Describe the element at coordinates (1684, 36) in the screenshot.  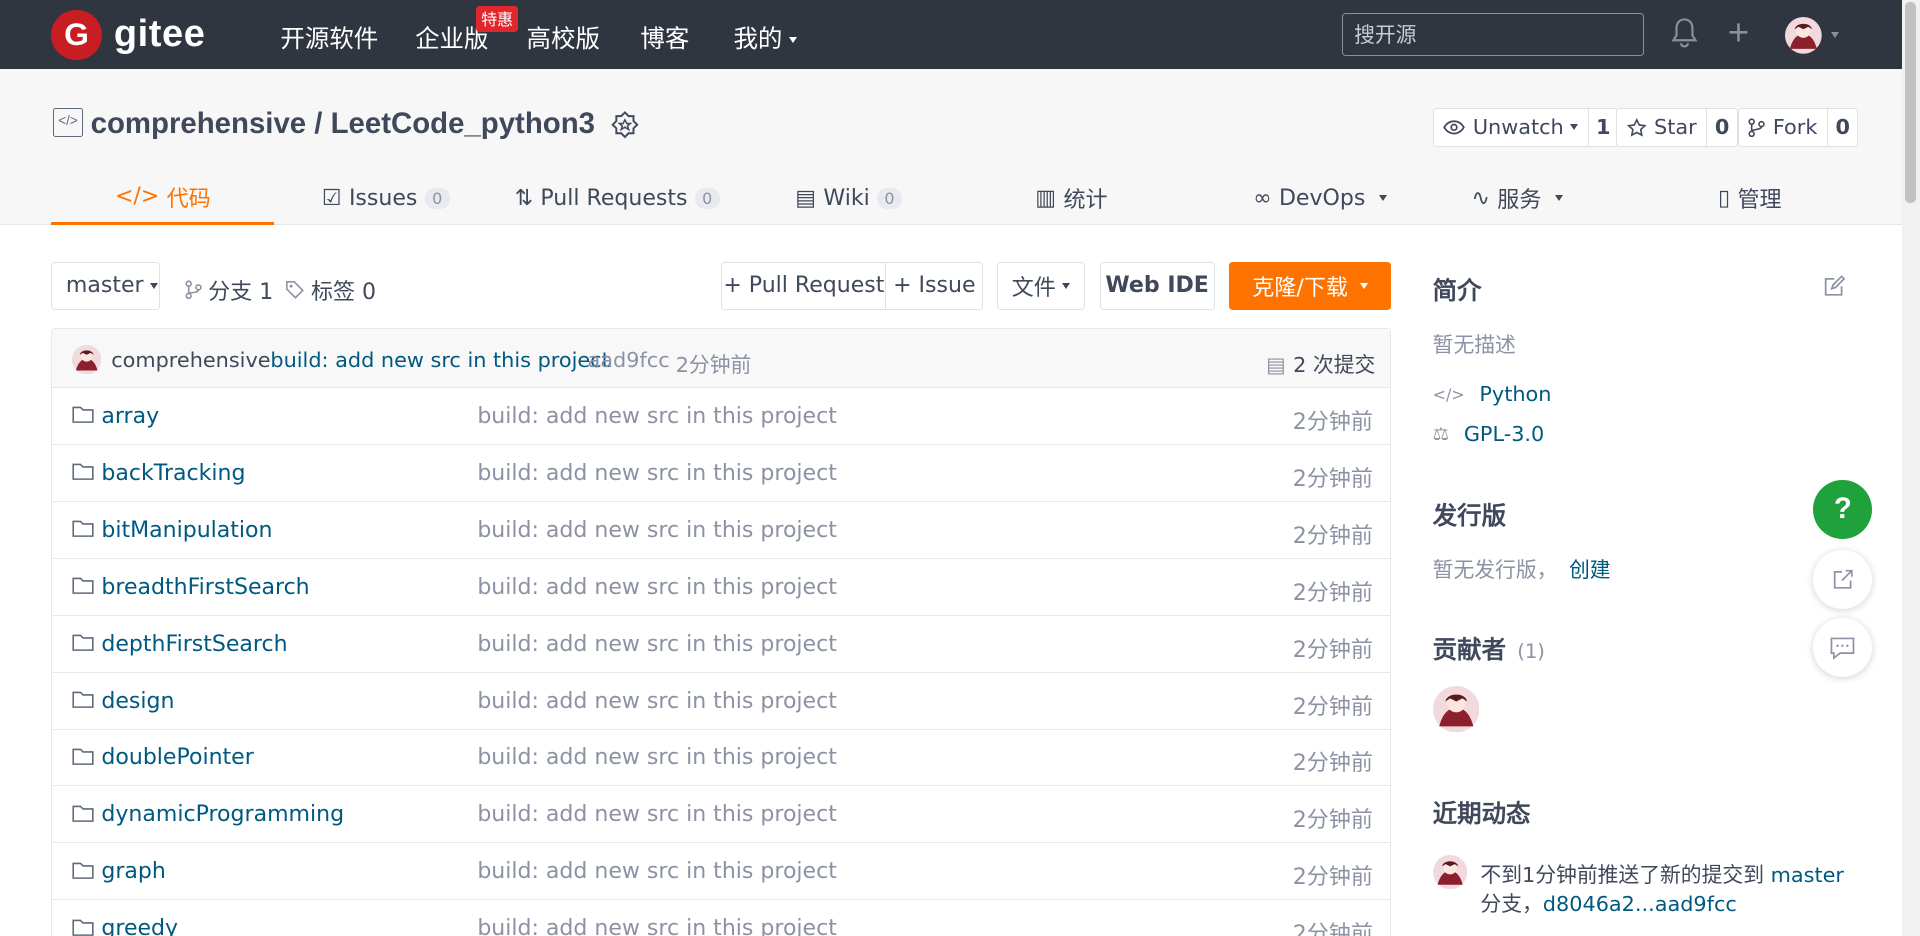
I see `bell-icon` at that location.